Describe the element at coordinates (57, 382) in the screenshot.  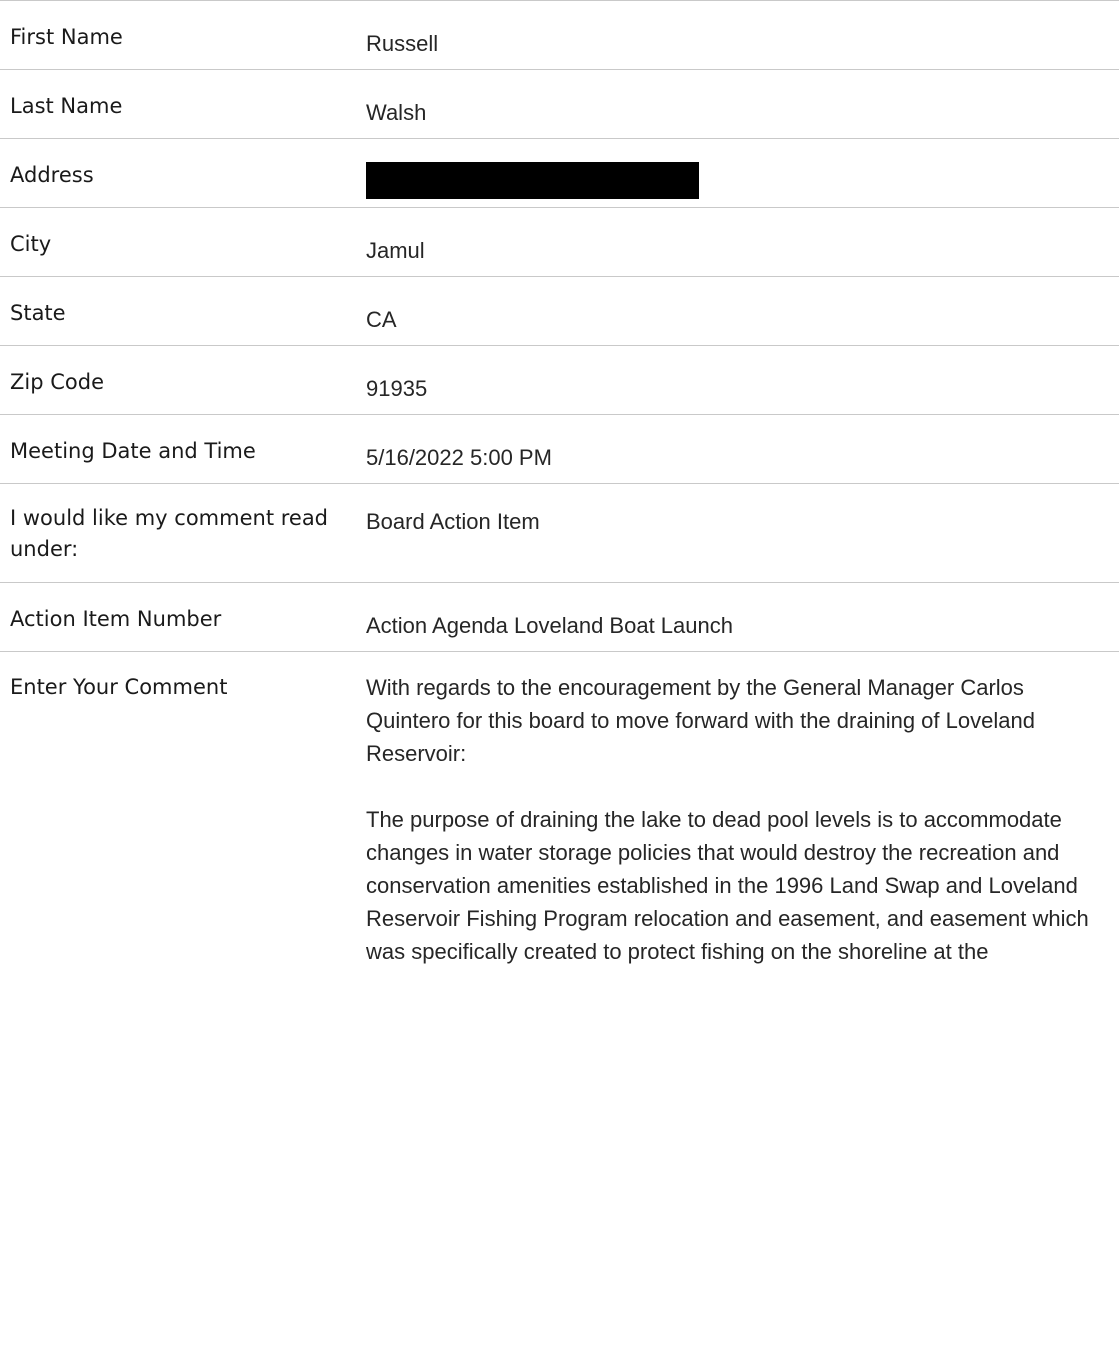
I see `zip-code-label: Zip Code` at that location.